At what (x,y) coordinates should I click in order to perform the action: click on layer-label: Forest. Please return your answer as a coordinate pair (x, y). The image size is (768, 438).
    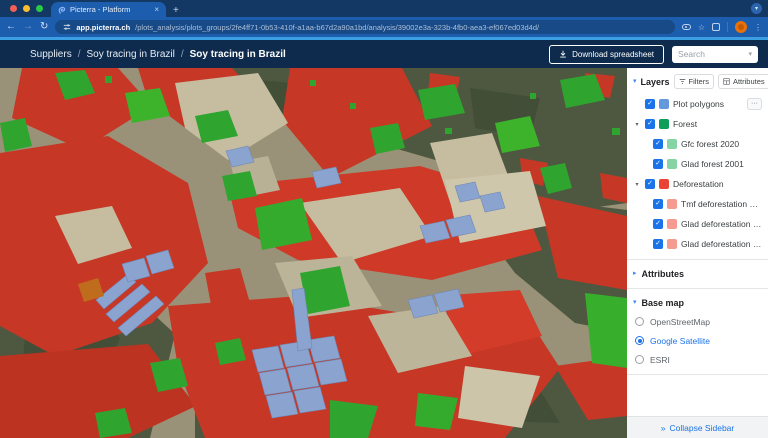
    Looking at the image, I should click on (685, 124).